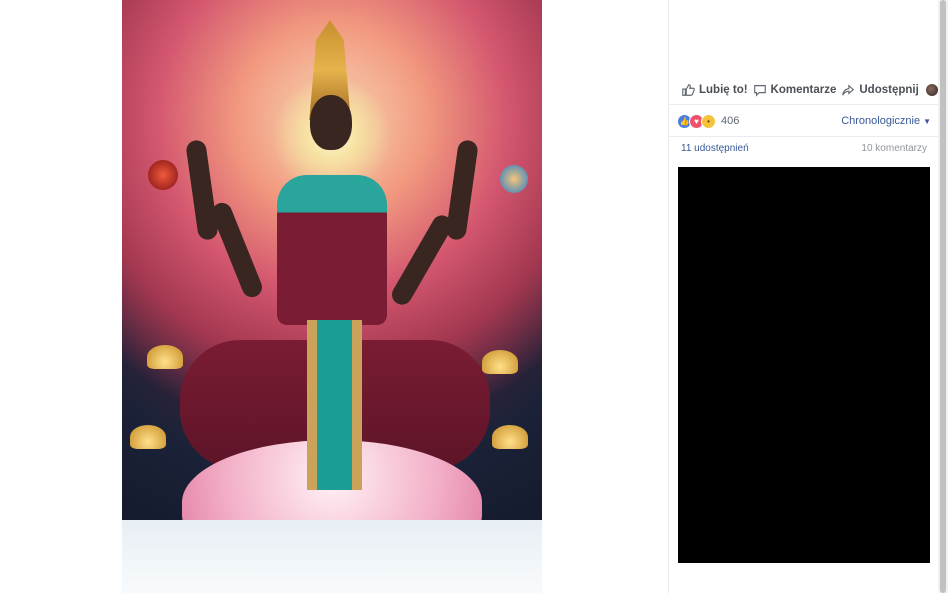 The image size is (948, 593). Describe the element at coordinates (848, 90) in the screenshot. I see `share-icon` at that location.